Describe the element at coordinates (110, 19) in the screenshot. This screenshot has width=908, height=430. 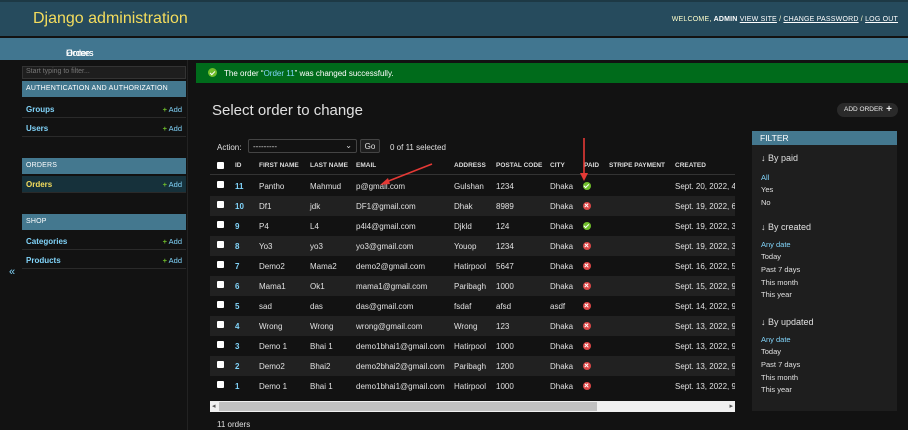
I see `site-brand: Django administration` at that location.